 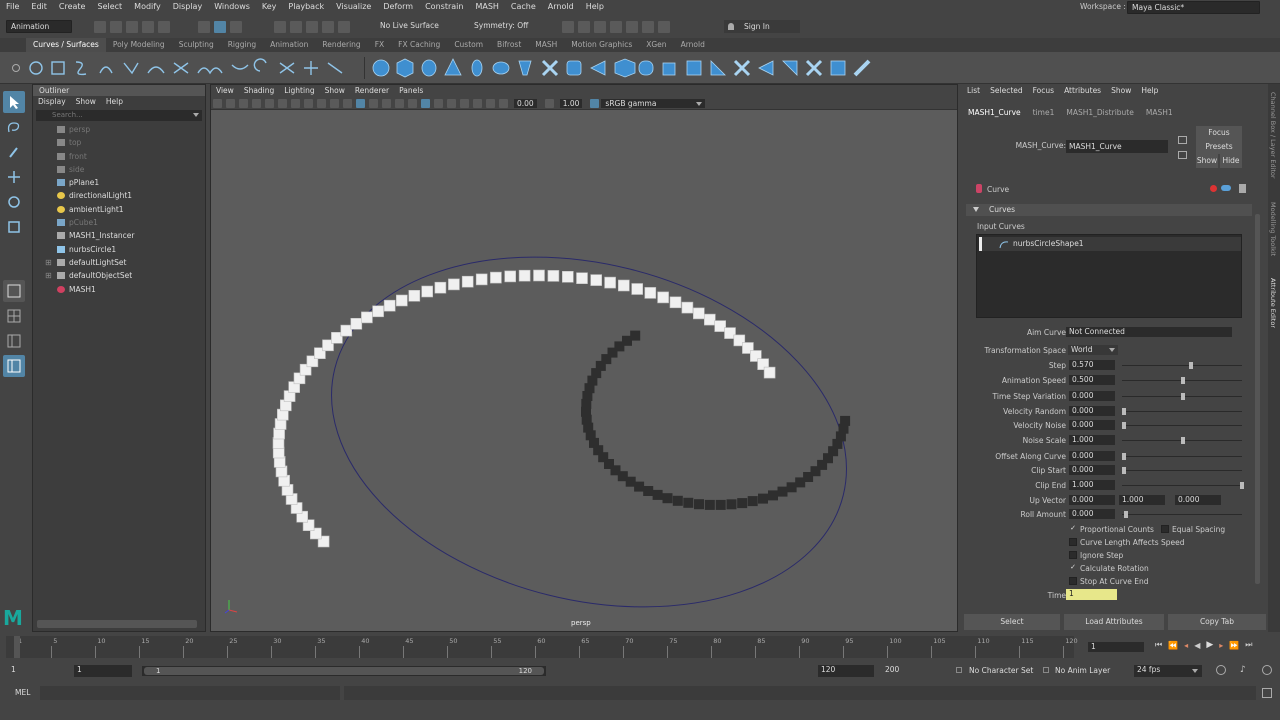 What do you see at coordinates (1073, 568) in the screenshot?
I see `calculate-rotation-checkbox: ✓` at bounding box center [1073, 568].